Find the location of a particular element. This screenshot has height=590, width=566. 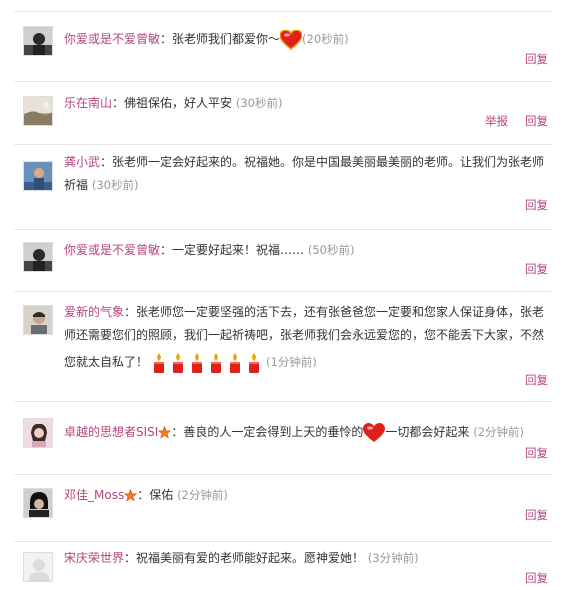

report-link: 举报 is located at coordinates (496, 121).